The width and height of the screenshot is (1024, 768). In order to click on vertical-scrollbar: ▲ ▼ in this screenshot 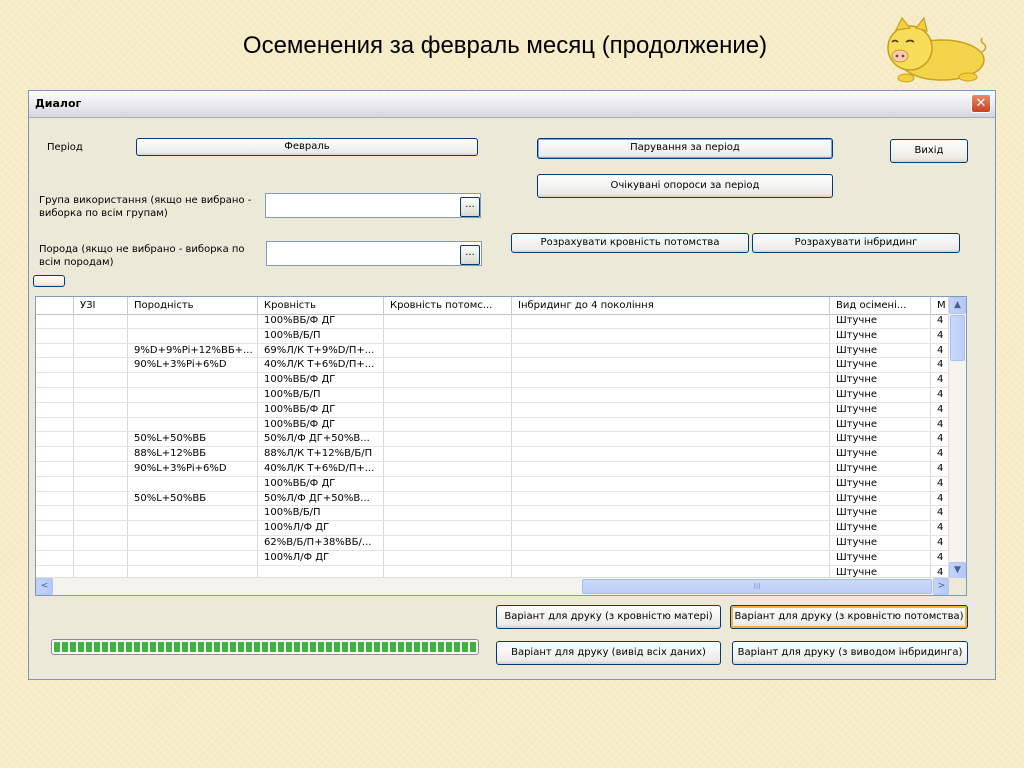, I will do `click(957, 438)`.